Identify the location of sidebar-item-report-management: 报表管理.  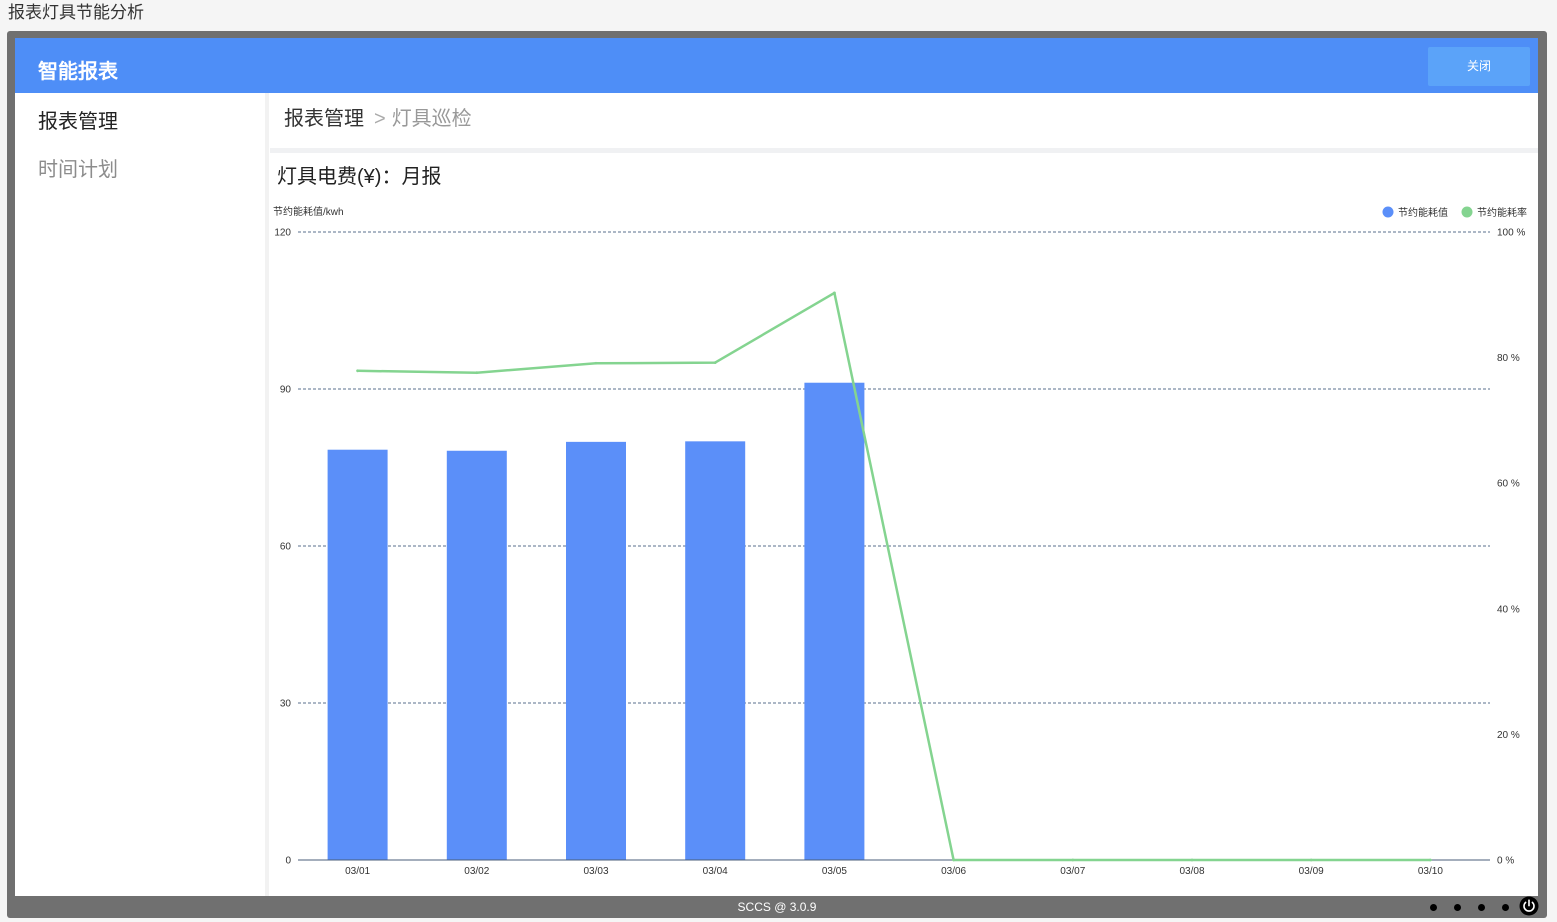
(78, 122).